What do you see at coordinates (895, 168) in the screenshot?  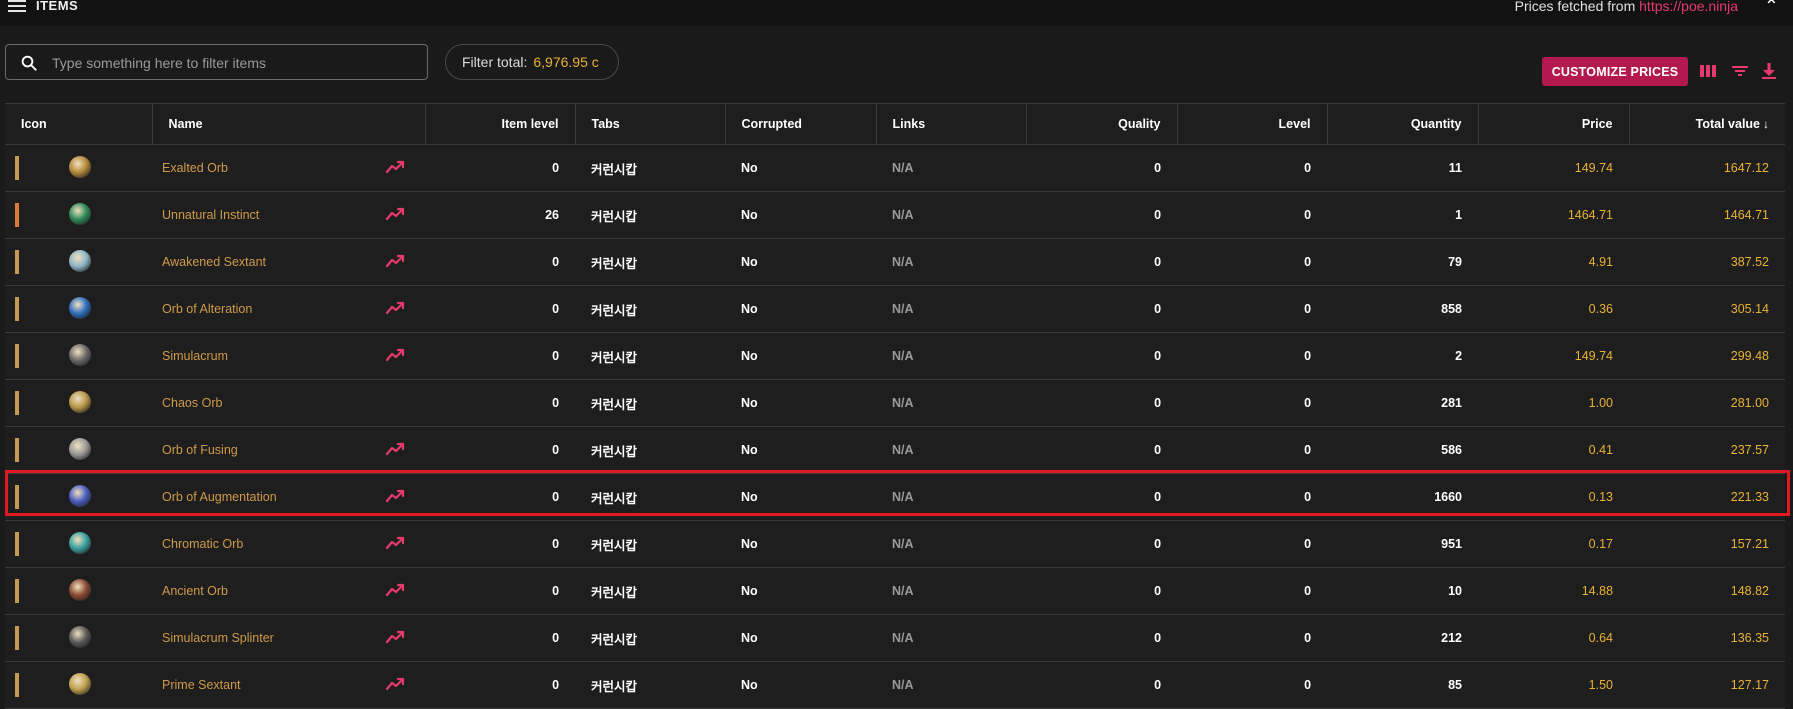 I see `table-row: Exalted Orb 0 커런시캅 No N/A 0 0 11 149.74 1647.12` at bounding box center [895, 168].